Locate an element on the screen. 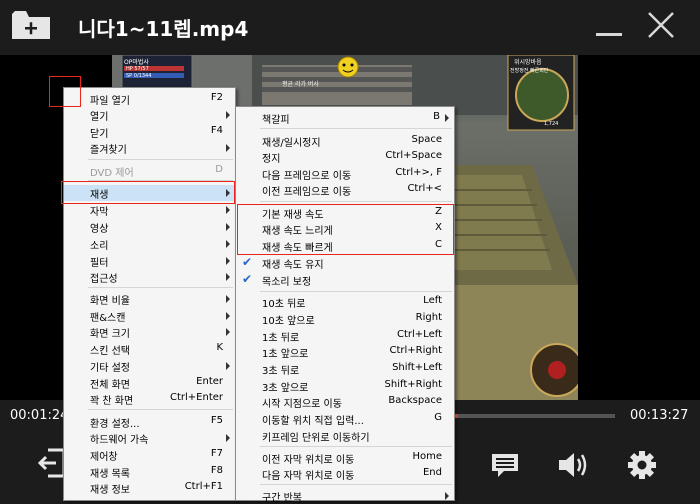 This screenshot has width=700, height=504. open-folder-icon is located at coordinates (31, 26).